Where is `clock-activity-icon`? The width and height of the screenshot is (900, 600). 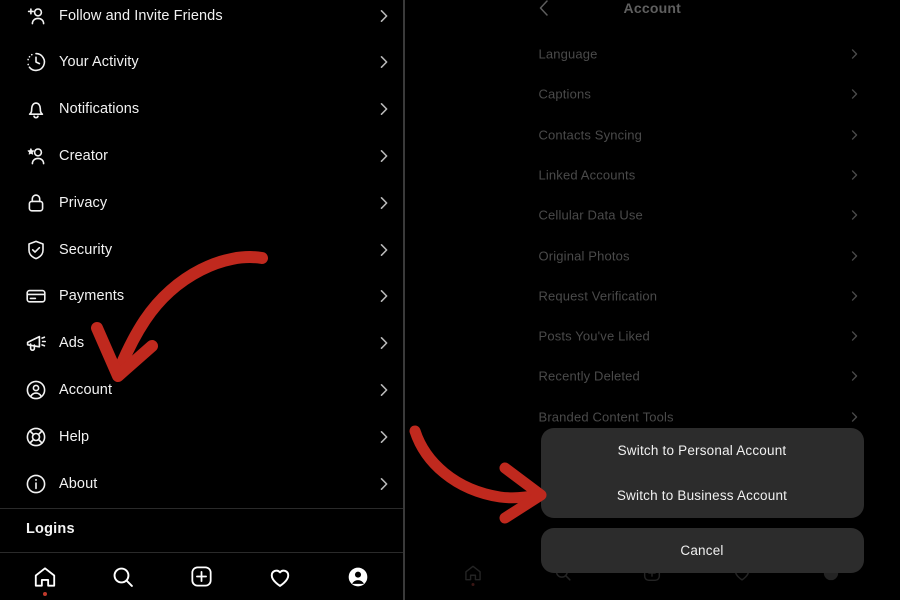
clock-activity-icon is located at coordinates (36, 62).